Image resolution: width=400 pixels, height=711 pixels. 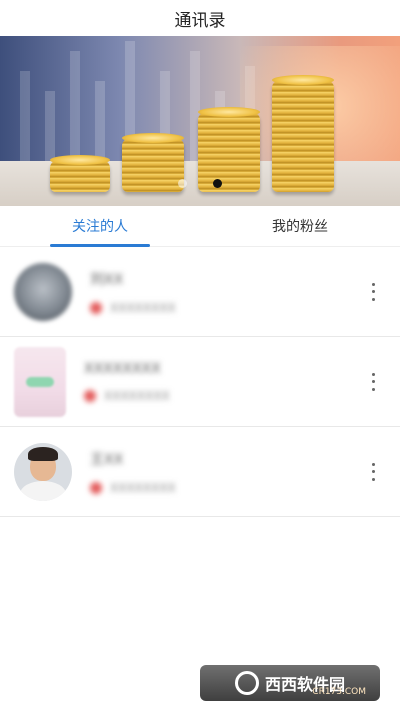 What do you see at coordinates (246, 683) in the screenshot?
I see `watermark-logo-icon` at bounding box center [246, 683].